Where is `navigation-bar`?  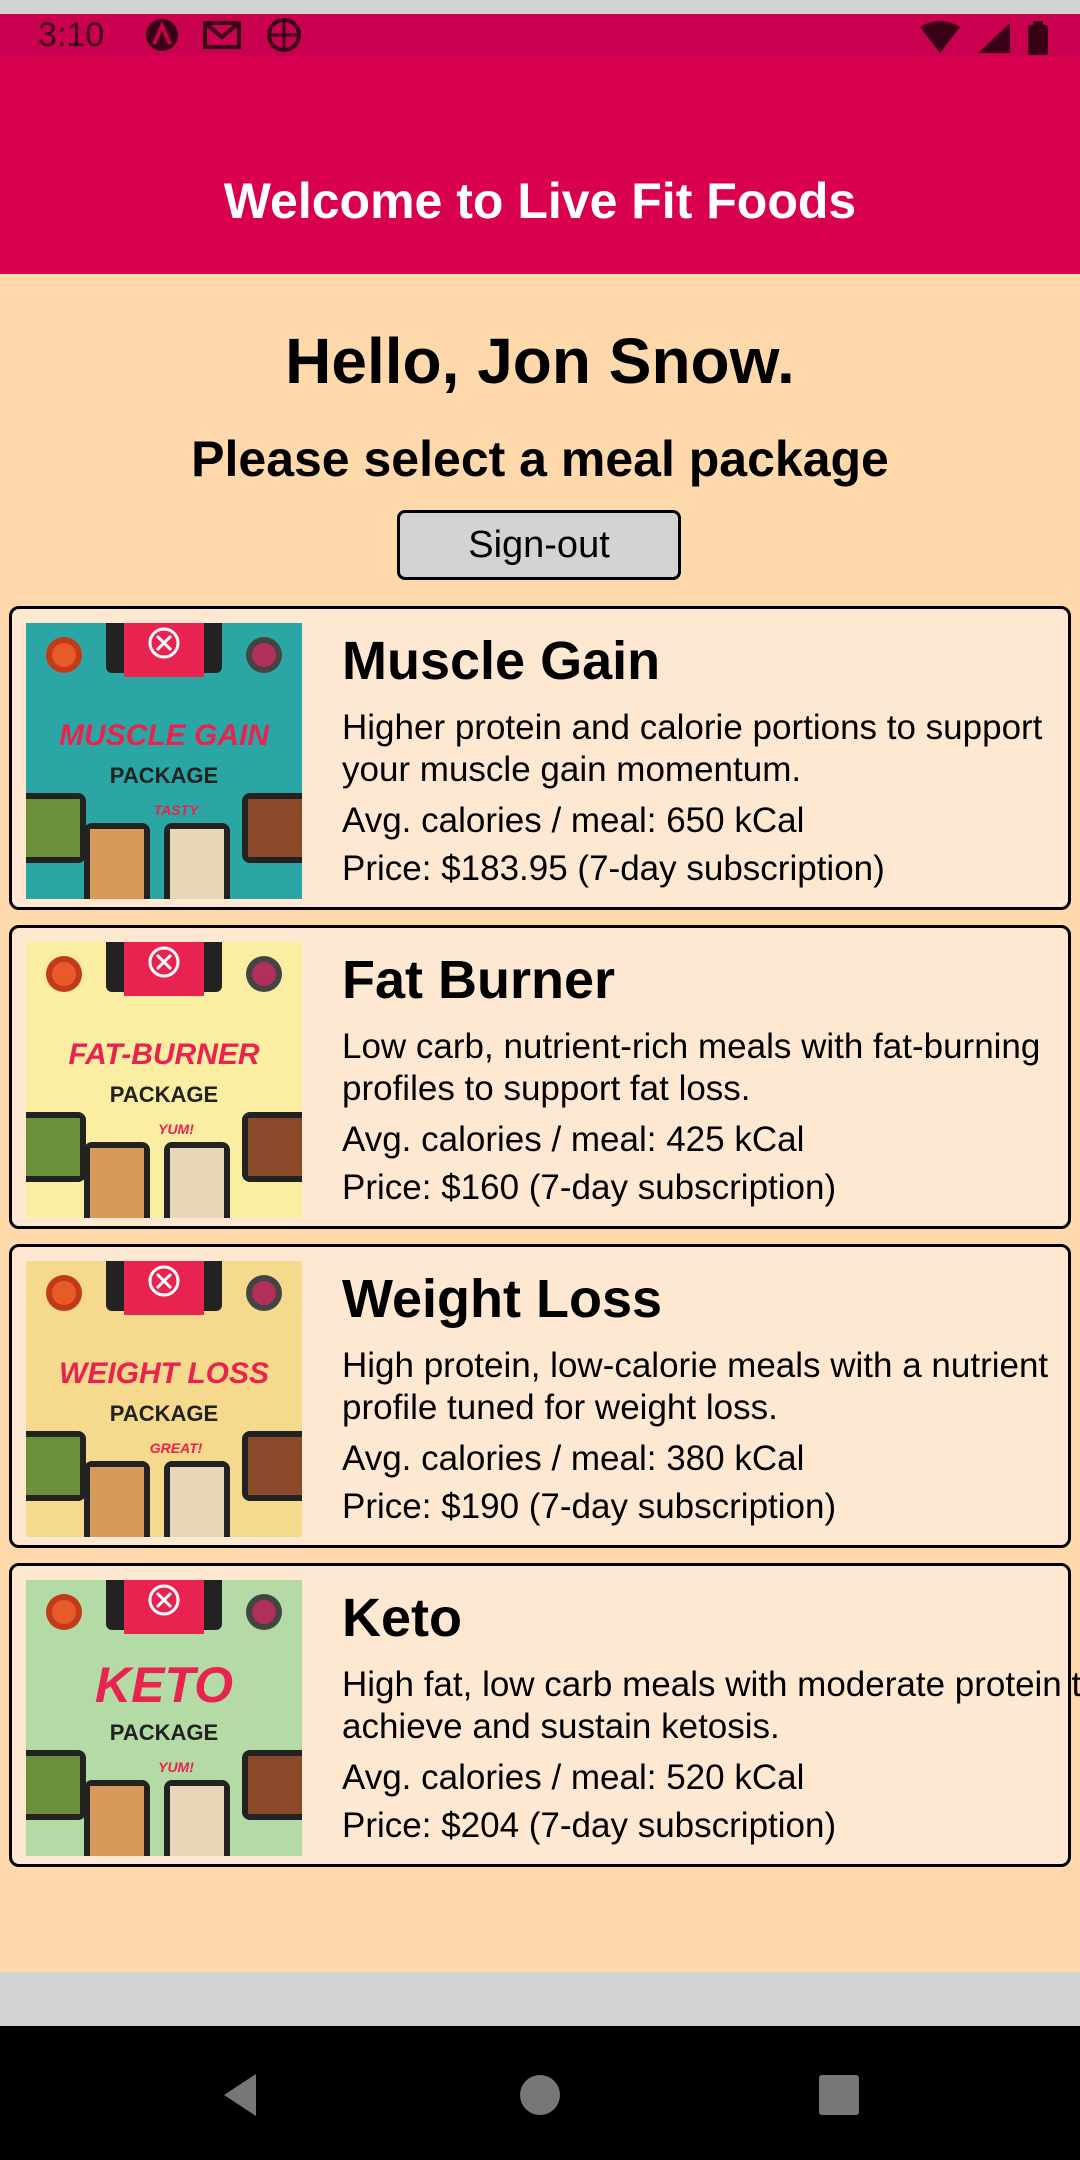
navigation-bar is located at coordinates (540, 2093).